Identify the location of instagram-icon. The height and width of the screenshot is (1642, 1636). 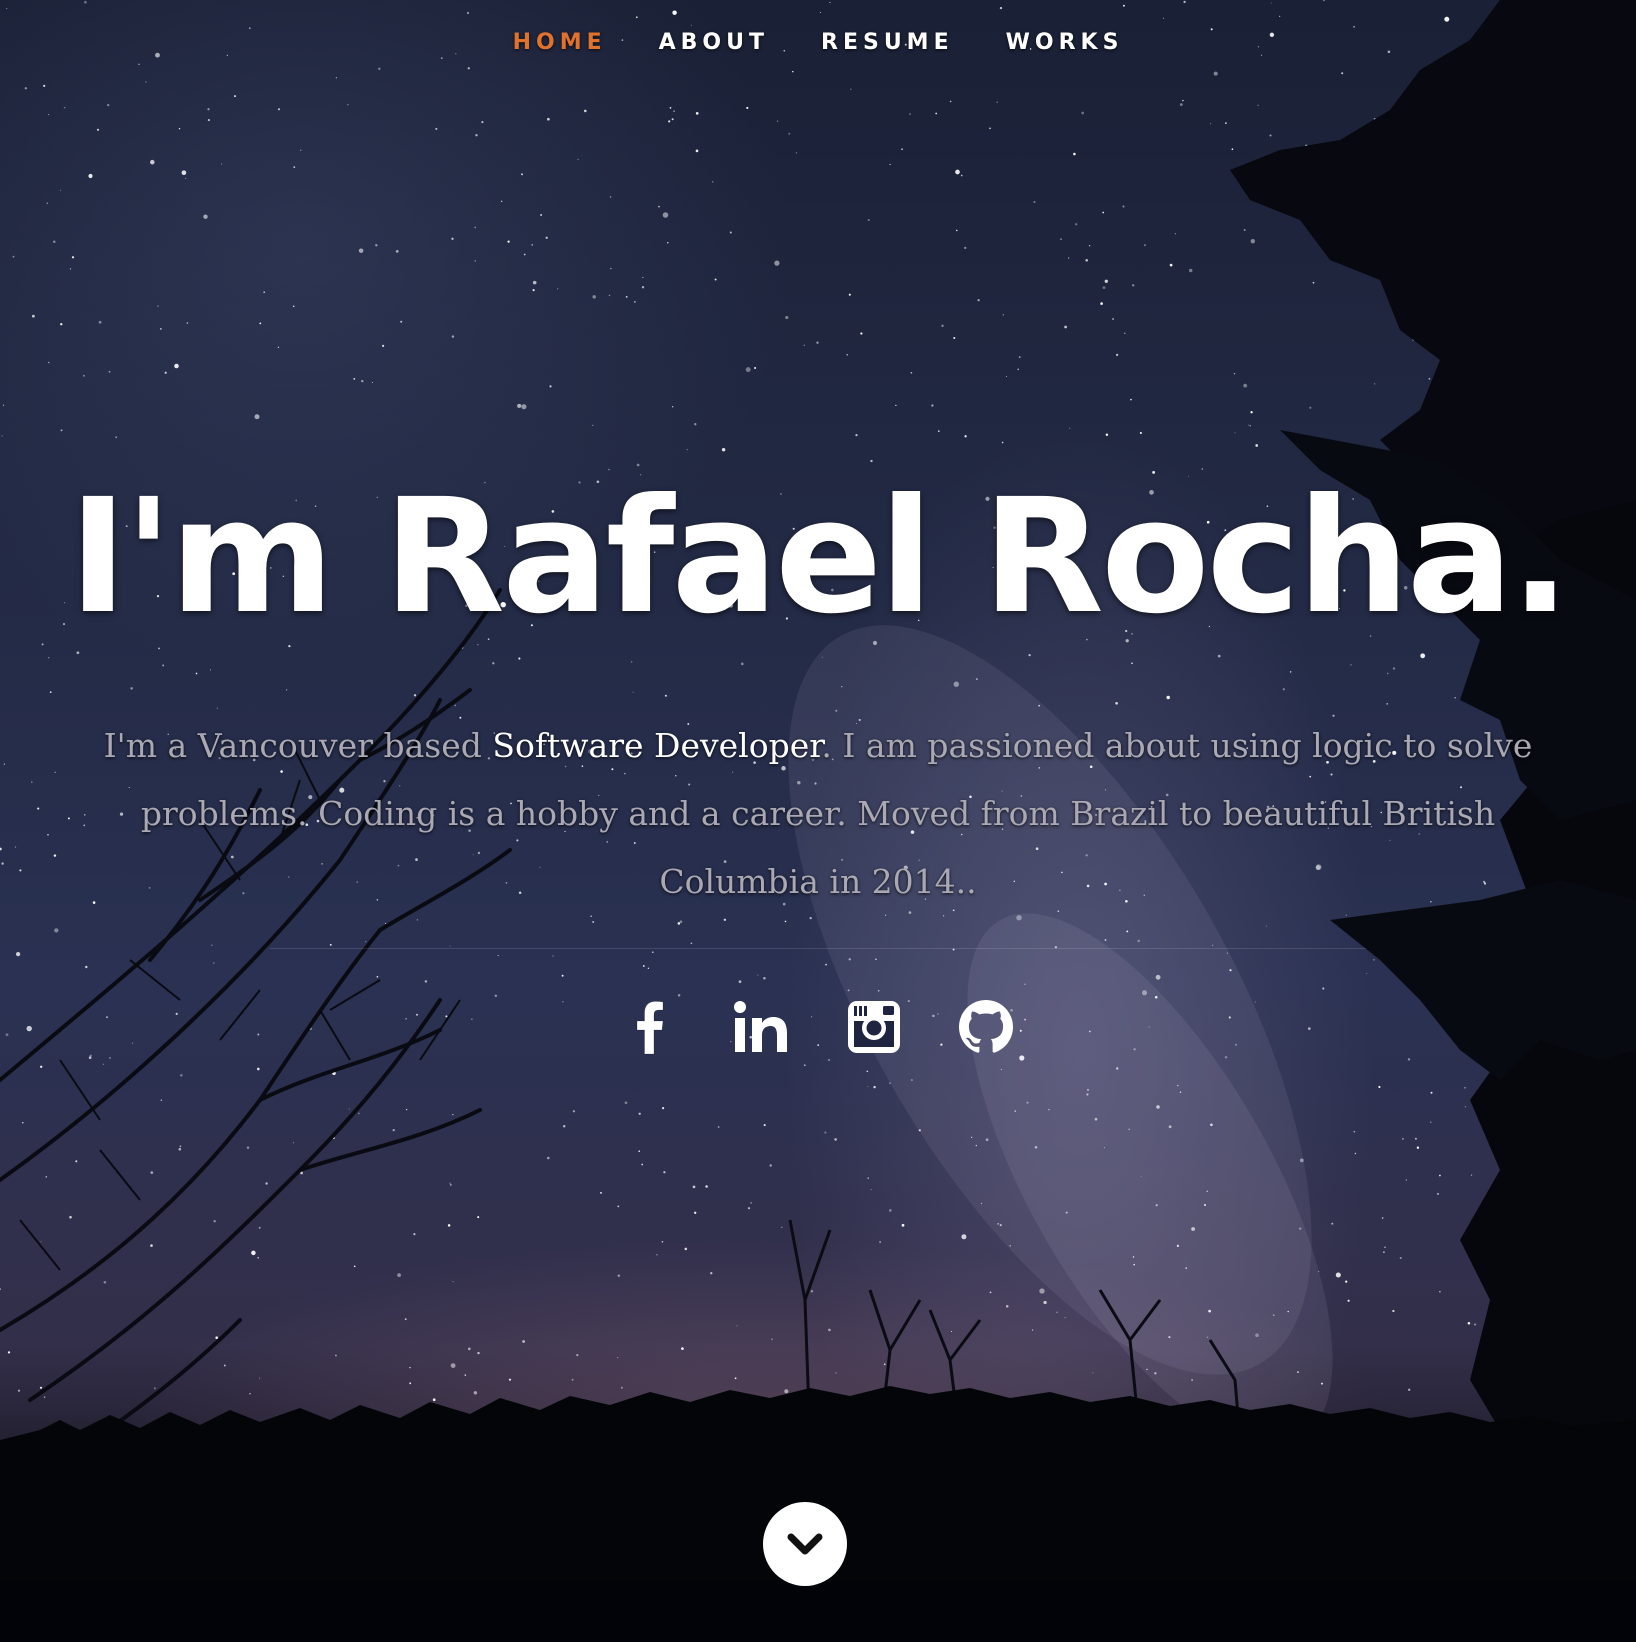
(874, 1027).